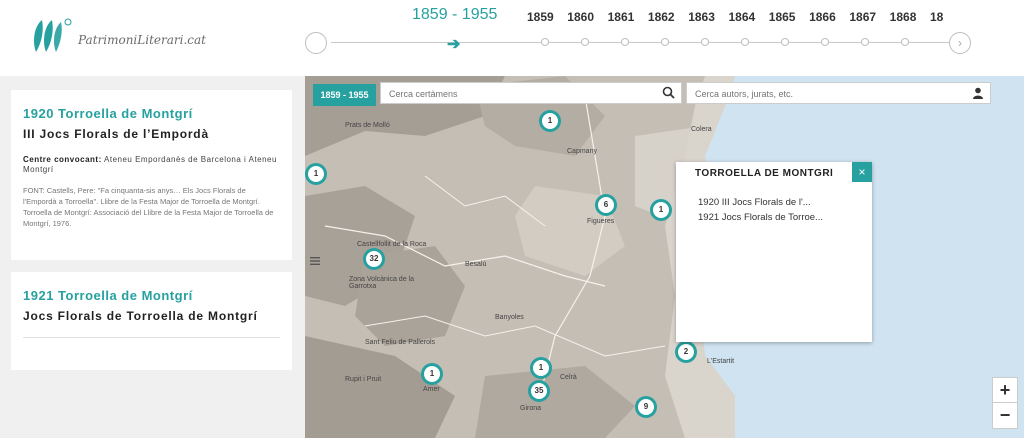  What do you see at coordinates (708, 17) in the screenshot?
I see `year-label: 1863` at bounding box center [708, 17].